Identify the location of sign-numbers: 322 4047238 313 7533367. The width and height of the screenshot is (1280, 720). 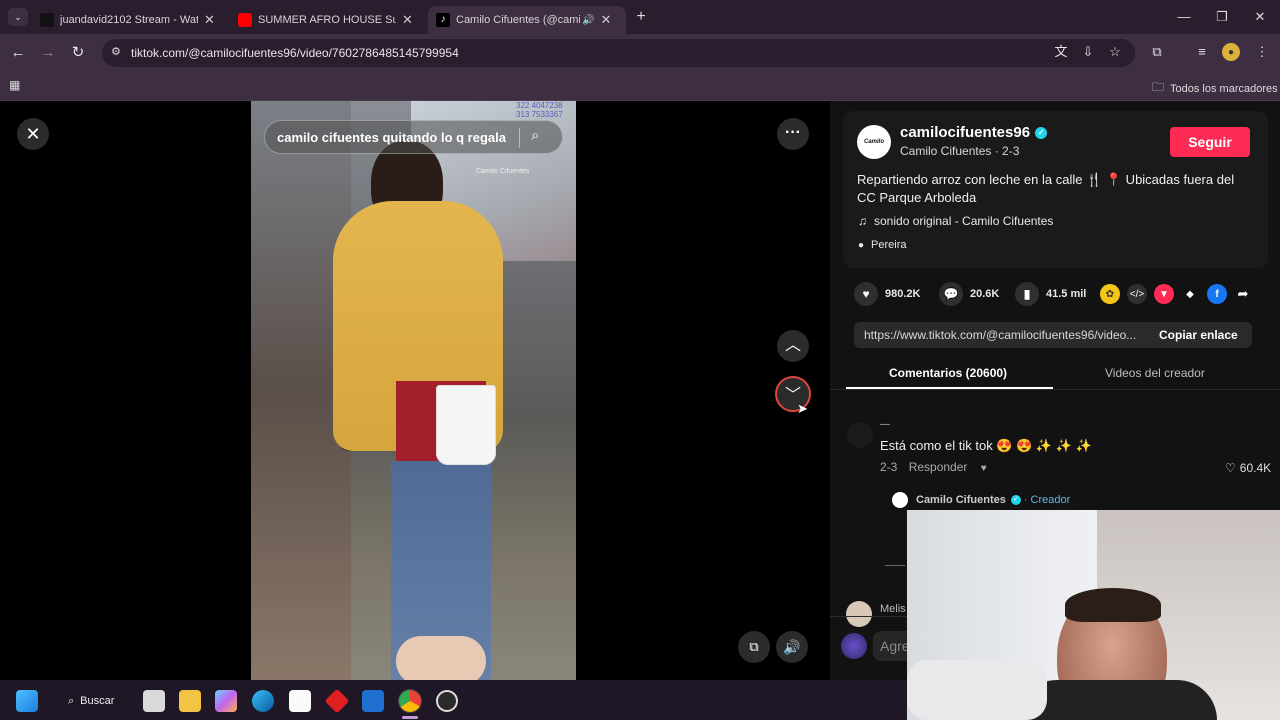
(539, 110).